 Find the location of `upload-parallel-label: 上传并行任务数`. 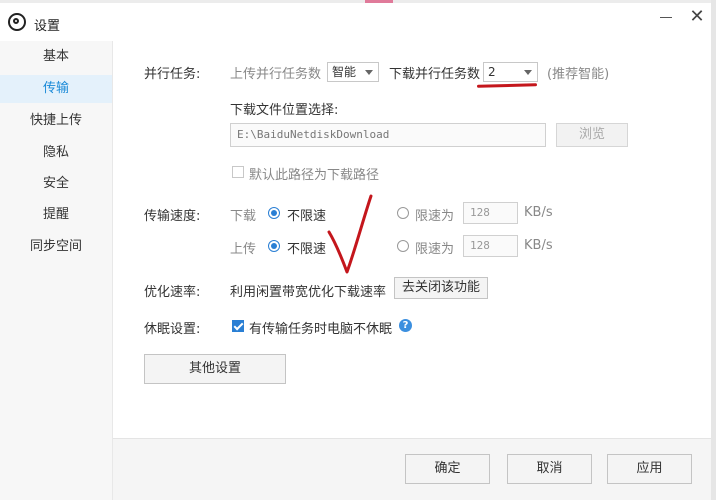

upload-parallel-label: 上传并行任务数 is located at coordinates (276, 74).